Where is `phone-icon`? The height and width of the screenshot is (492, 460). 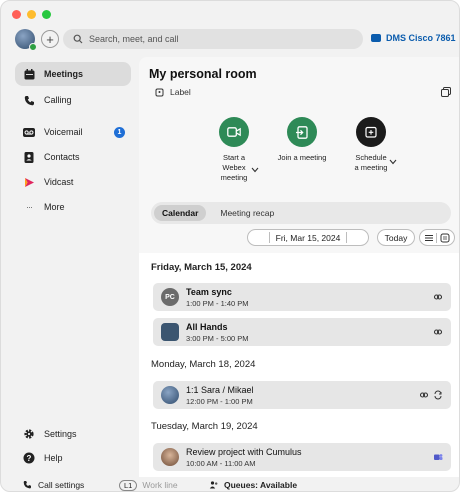 phone-icon is located at coordinates (29, 100).